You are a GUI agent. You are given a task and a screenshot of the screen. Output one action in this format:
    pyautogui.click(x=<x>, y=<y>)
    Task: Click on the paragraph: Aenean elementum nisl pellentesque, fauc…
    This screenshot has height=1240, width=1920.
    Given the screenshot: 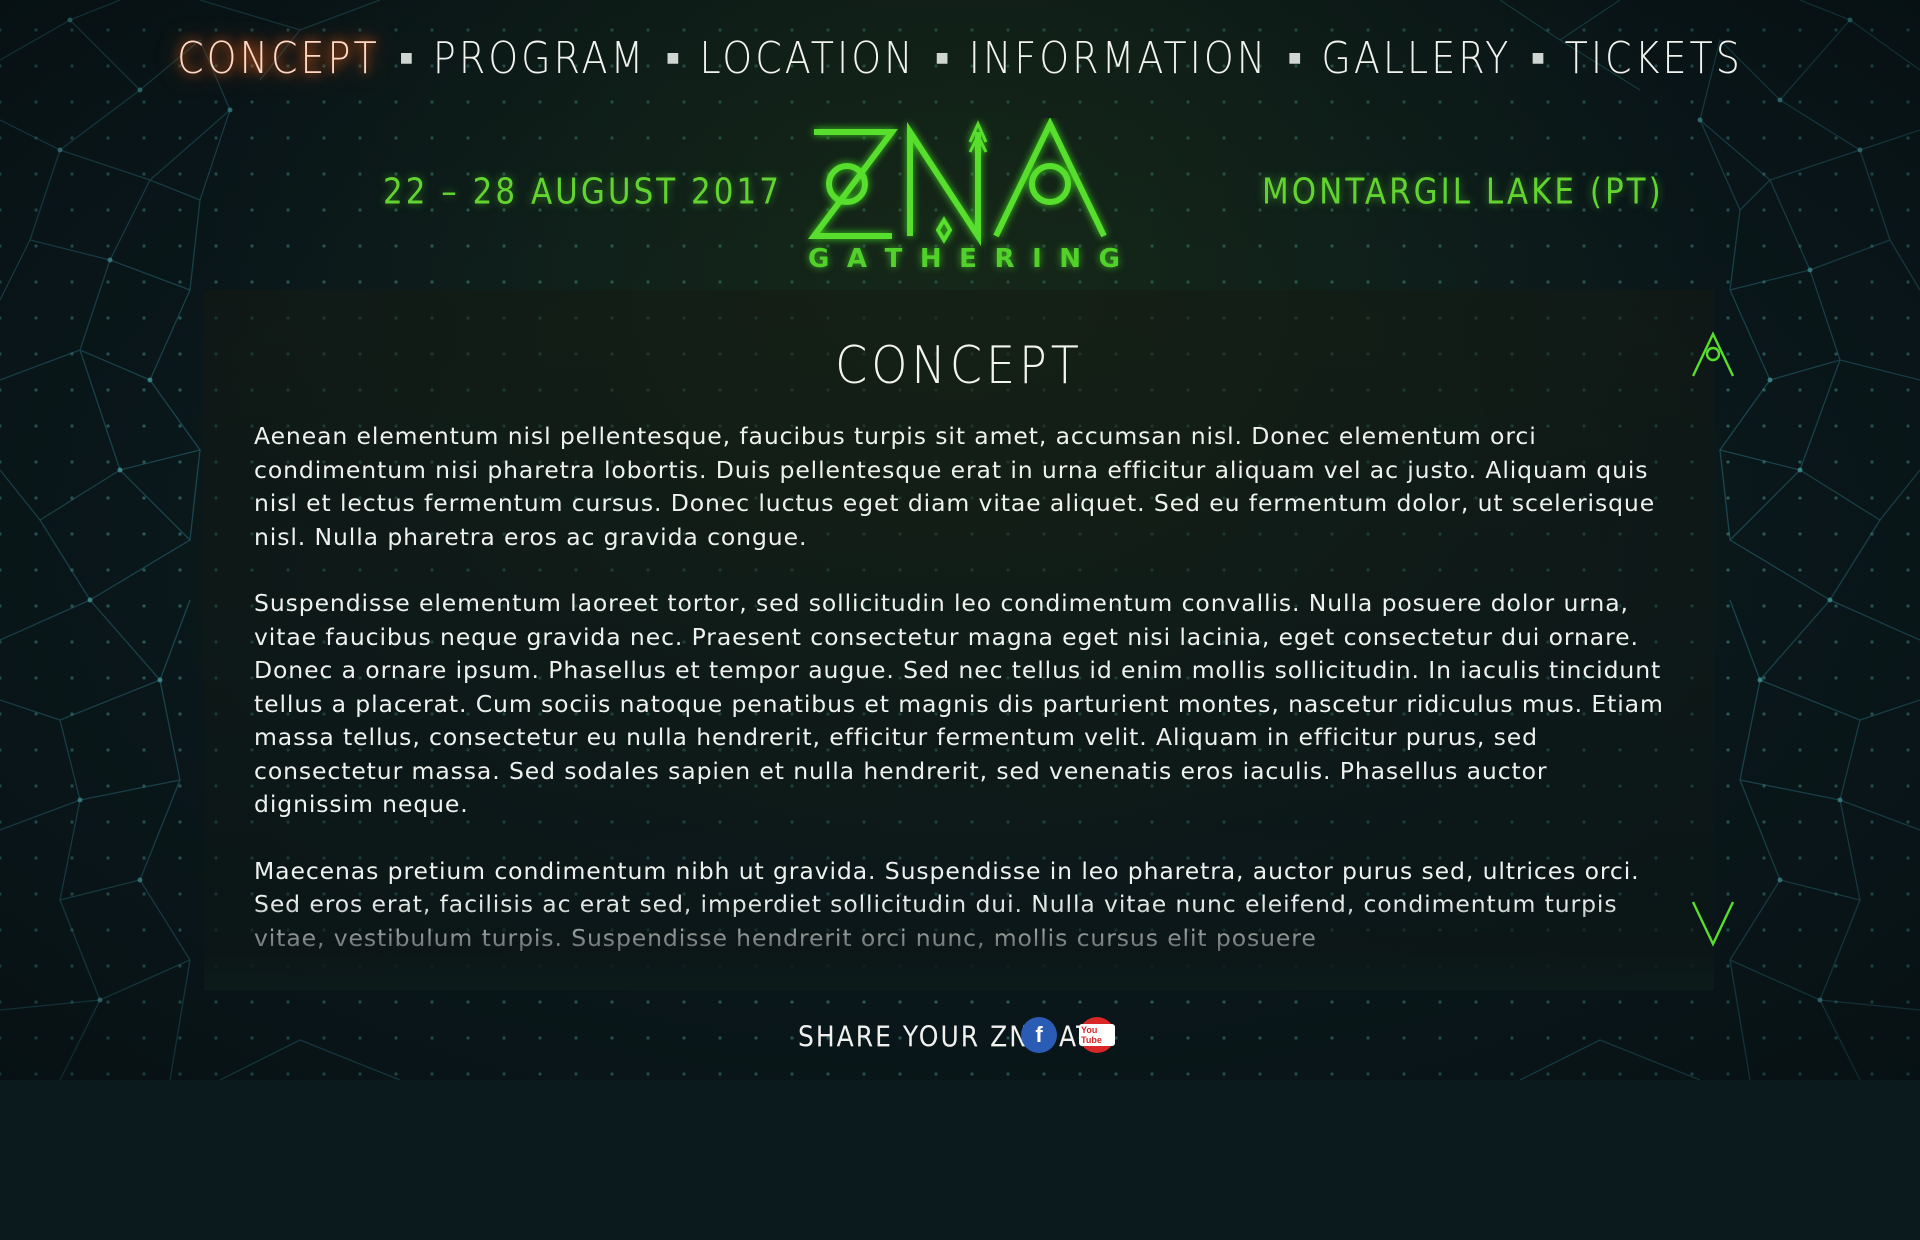 What is the action you would take?
    pyautogui.click(x=955, y=486)
    